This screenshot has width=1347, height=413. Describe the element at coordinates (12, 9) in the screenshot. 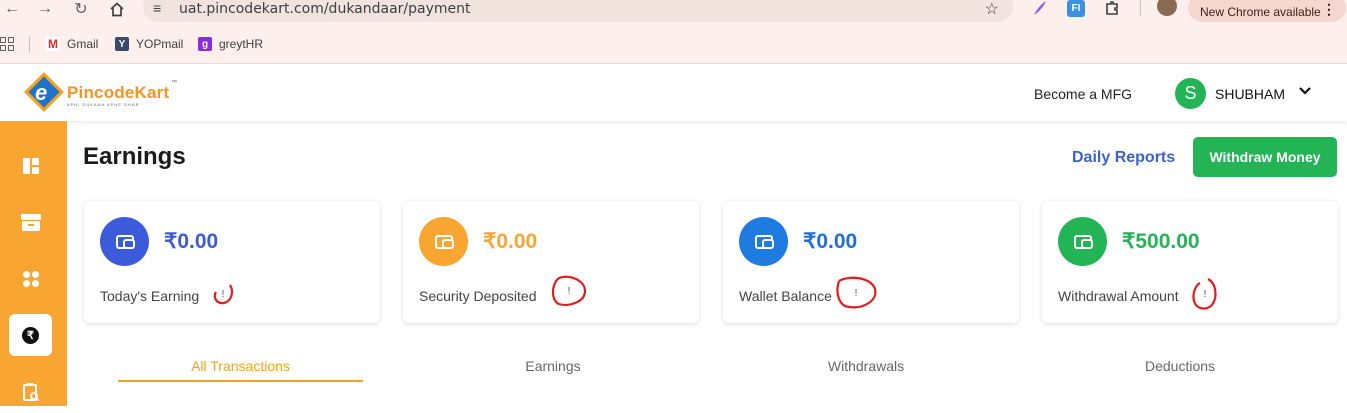

I see `back-icon: ←` at that location.